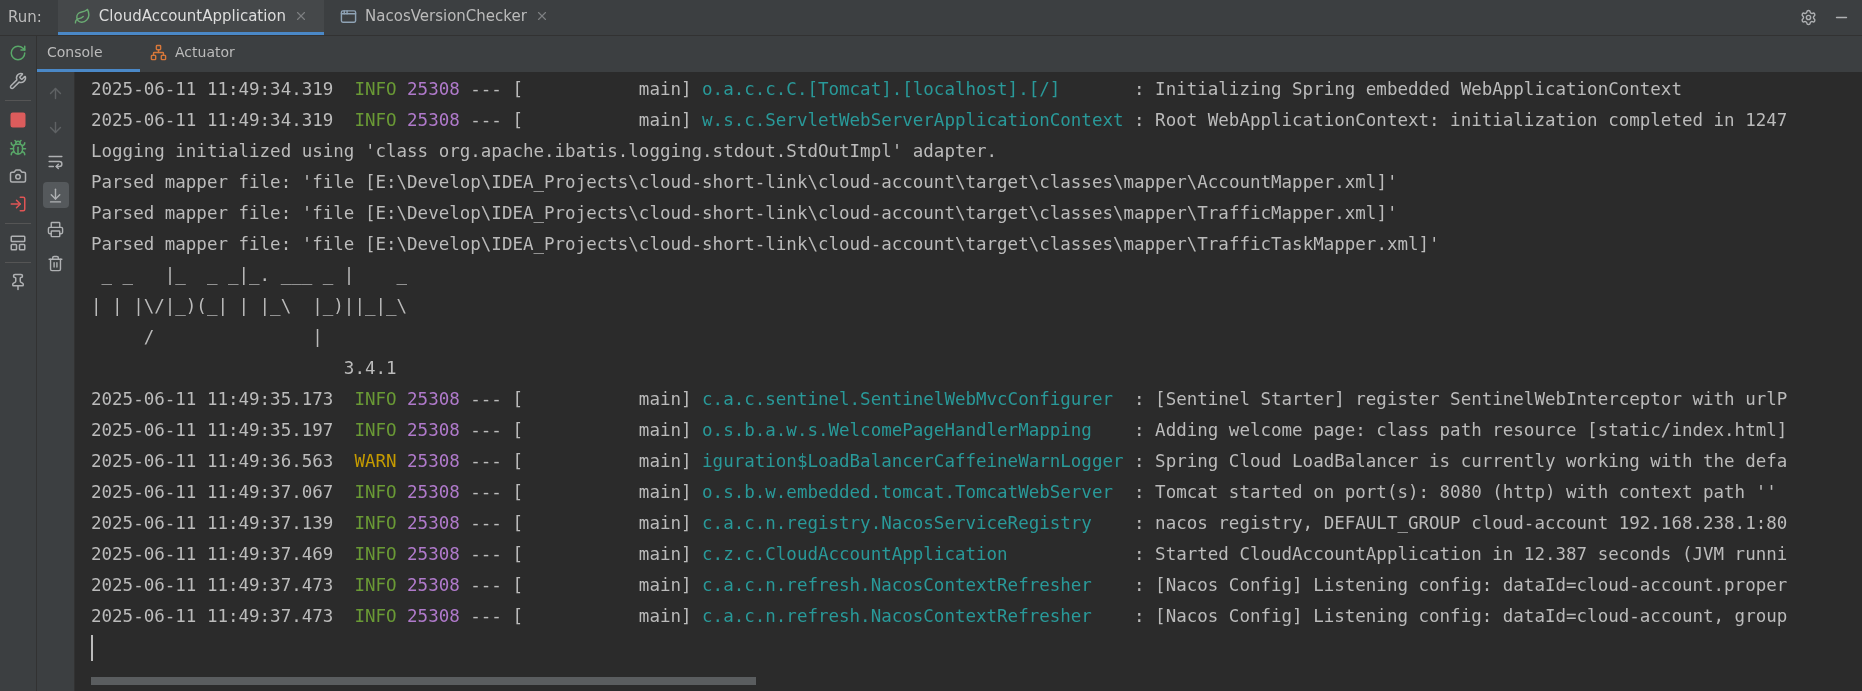  I want to click on bug-icon, so click(18, 148).